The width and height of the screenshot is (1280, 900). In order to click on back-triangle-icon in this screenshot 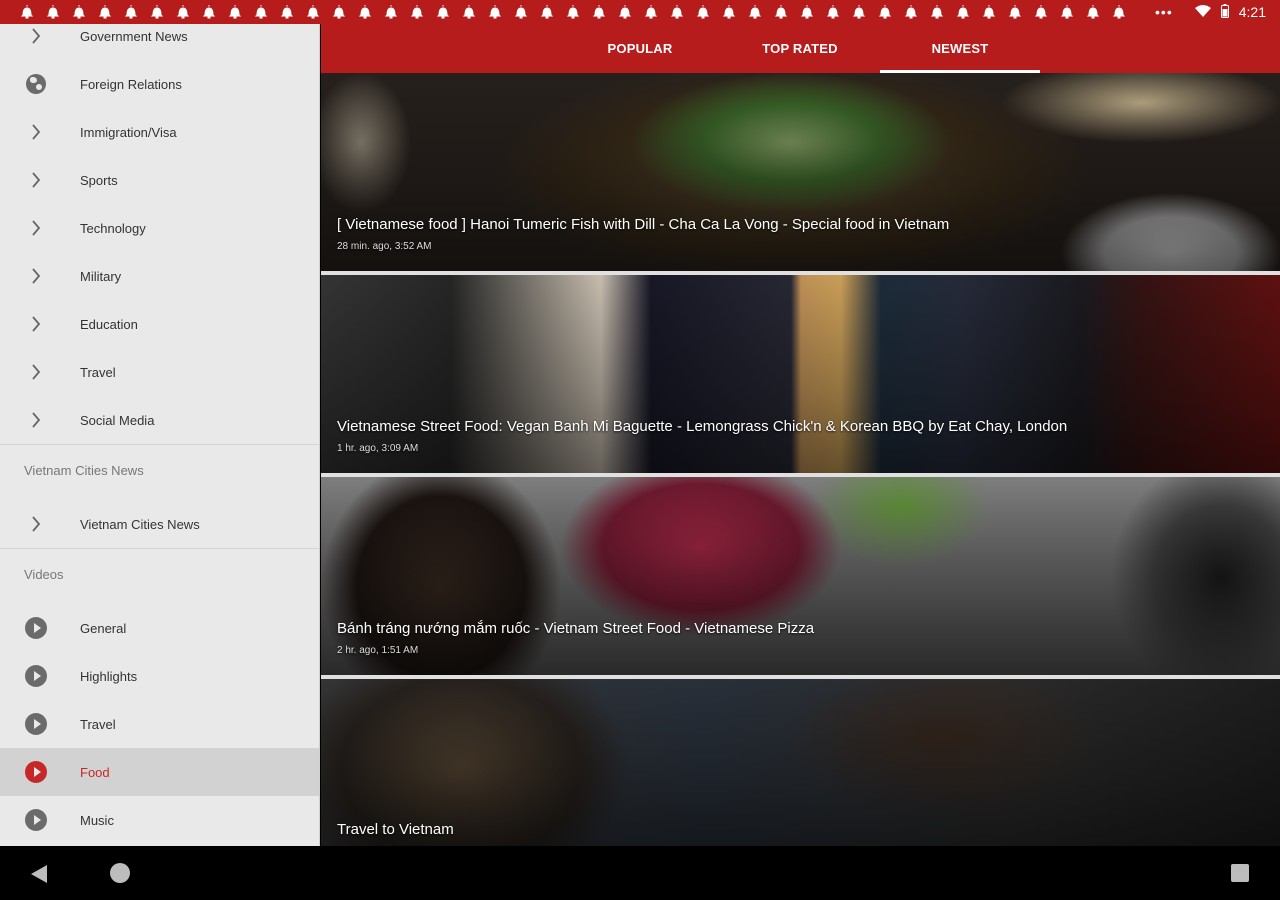, I will do `click(39, 874)`.